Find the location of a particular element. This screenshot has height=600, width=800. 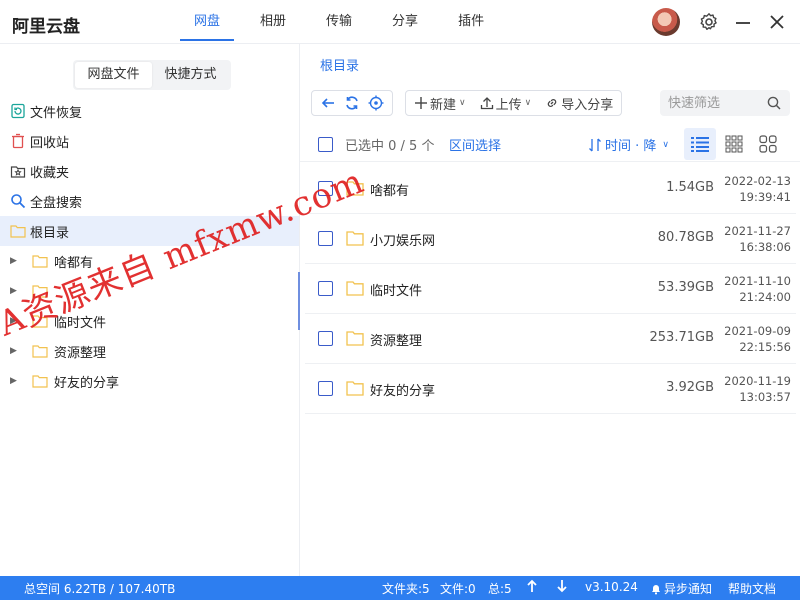

segment-shortcuts: 快捷方式 is located at coordinates (190, 75).